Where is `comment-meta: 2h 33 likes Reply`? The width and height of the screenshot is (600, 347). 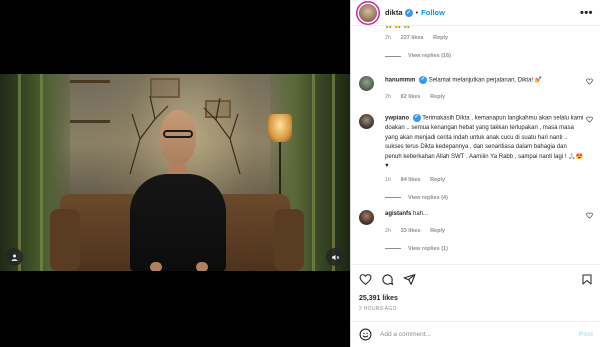
comment-meta: 2h 33 likes Reply is located at coordinates (489, 231).